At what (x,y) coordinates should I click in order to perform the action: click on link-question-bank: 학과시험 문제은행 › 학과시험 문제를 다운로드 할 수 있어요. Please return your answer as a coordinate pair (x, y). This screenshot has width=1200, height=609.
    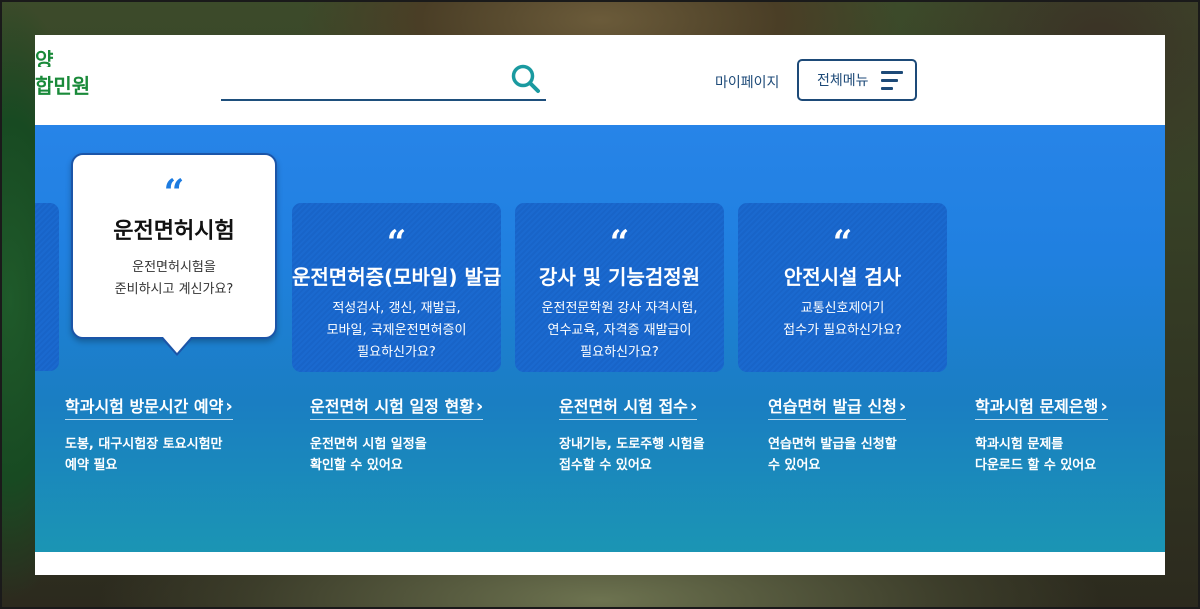
    Looking at the image, I should click on (1041, 434).